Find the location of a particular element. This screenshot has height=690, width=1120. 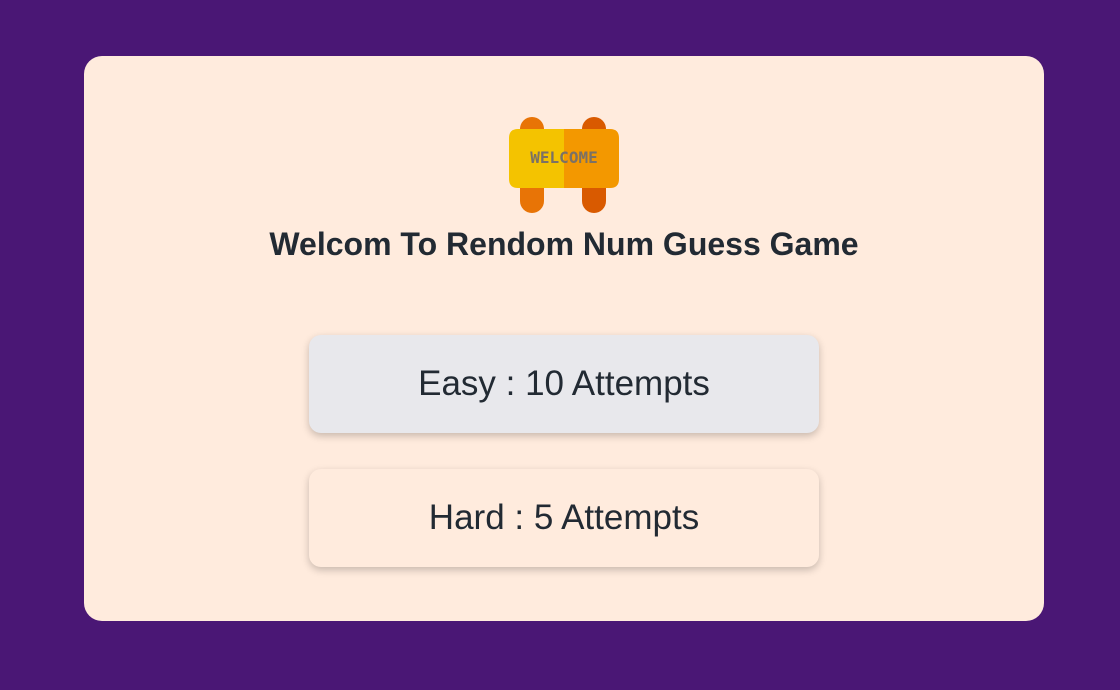

welcome-sign-icon: WELCOME is located at coordinates (564, 165).